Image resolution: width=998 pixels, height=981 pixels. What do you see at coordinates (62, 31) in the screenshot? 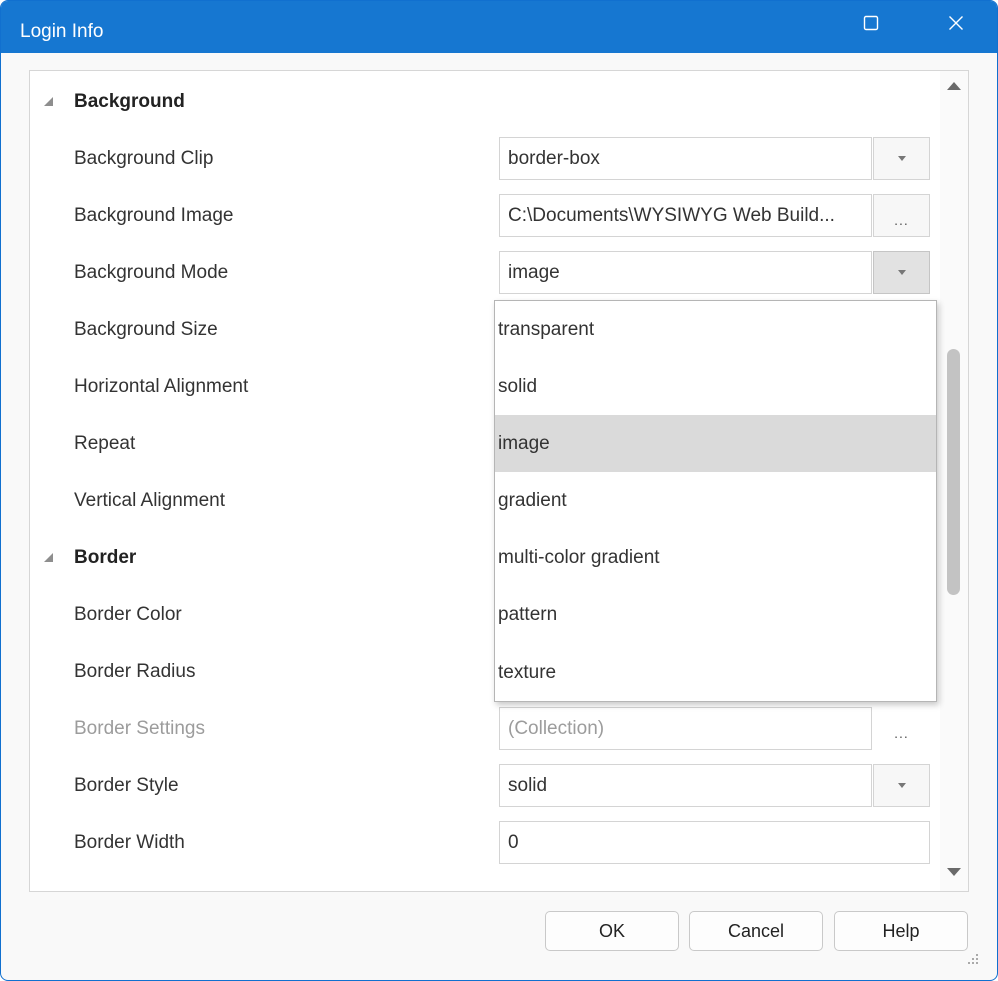
I see `window-title: Login Info` at bounding box center [62, 31].